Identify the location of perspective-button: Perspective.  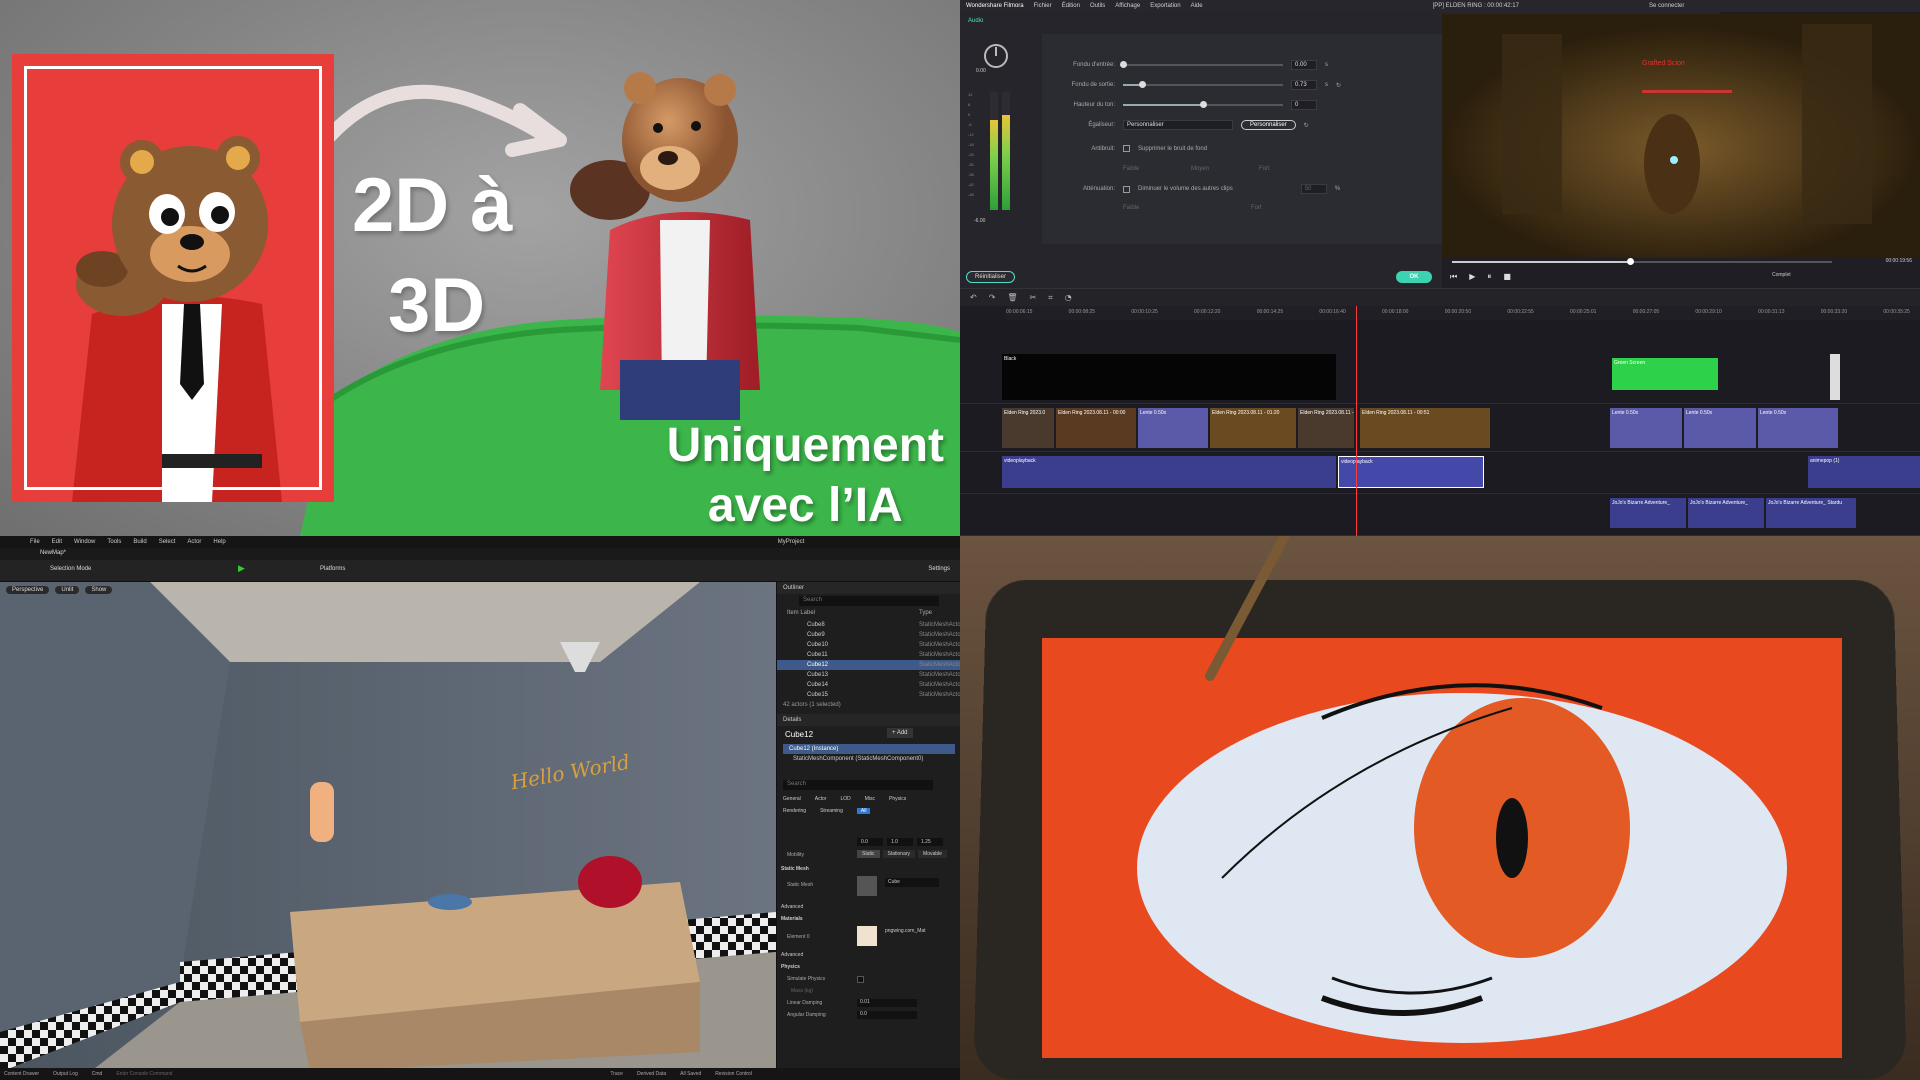
(27, 590).